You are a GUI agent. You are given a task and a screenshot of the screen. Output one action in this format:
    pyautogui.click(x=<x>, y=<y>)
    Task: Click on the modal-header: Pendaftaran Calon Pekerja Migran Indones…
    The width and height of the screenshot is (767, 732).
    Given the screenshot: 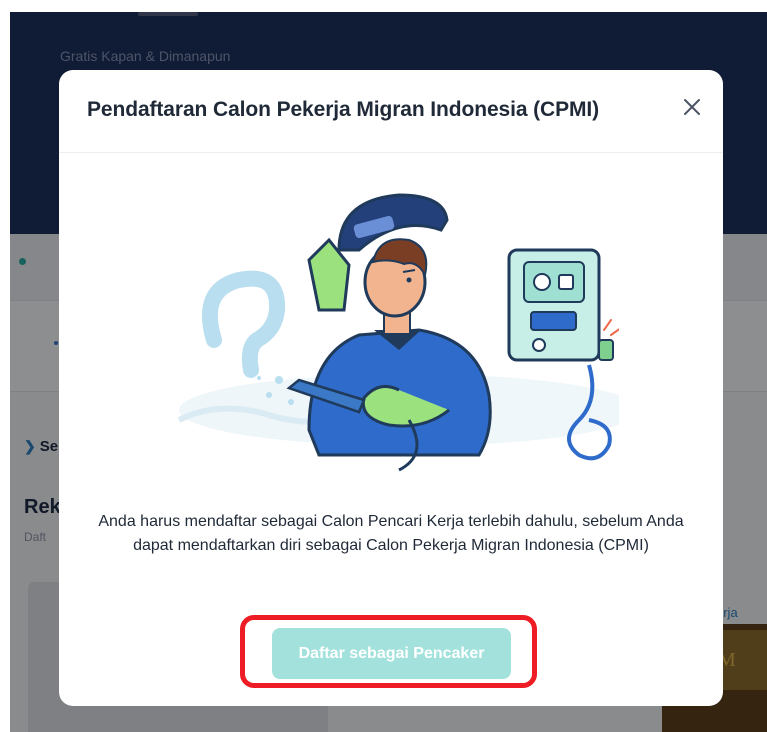 What is the action you would take?
    pyautogui.click(x=391, y=111)
    